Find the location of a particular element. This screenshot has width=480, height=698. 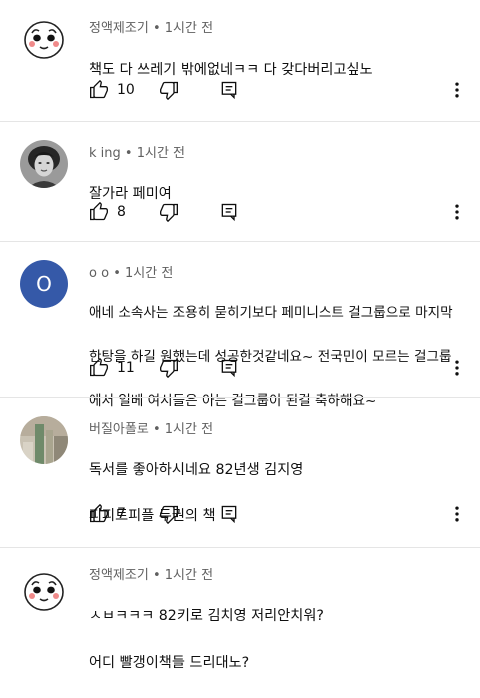

like-button: 11 is located at coordinates (112, 368).